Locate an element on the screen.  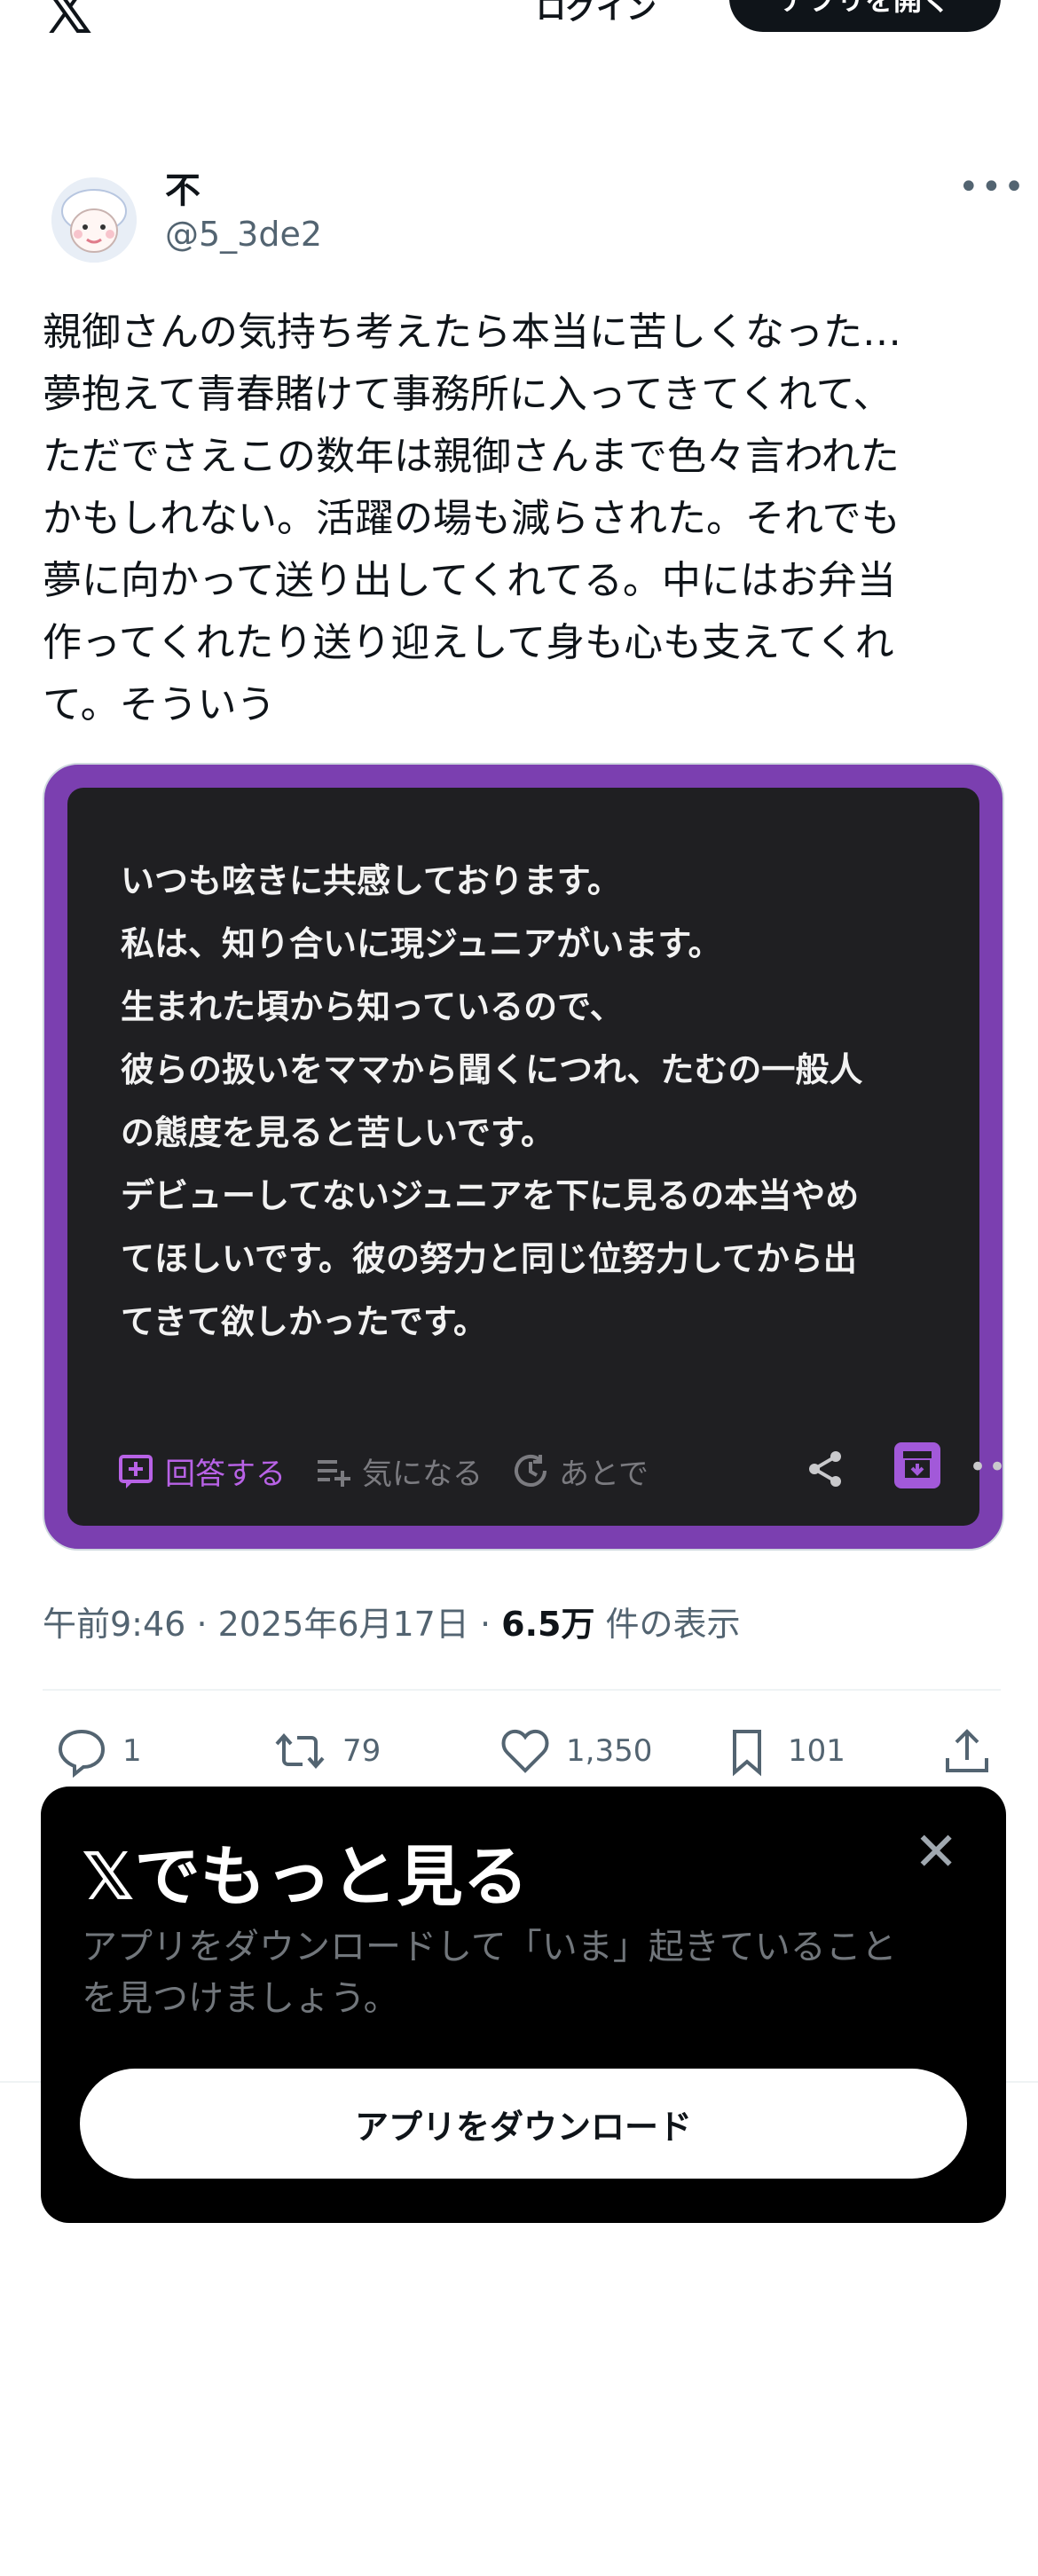
retweet-button: 79 is located at coordinates (326, 1751).